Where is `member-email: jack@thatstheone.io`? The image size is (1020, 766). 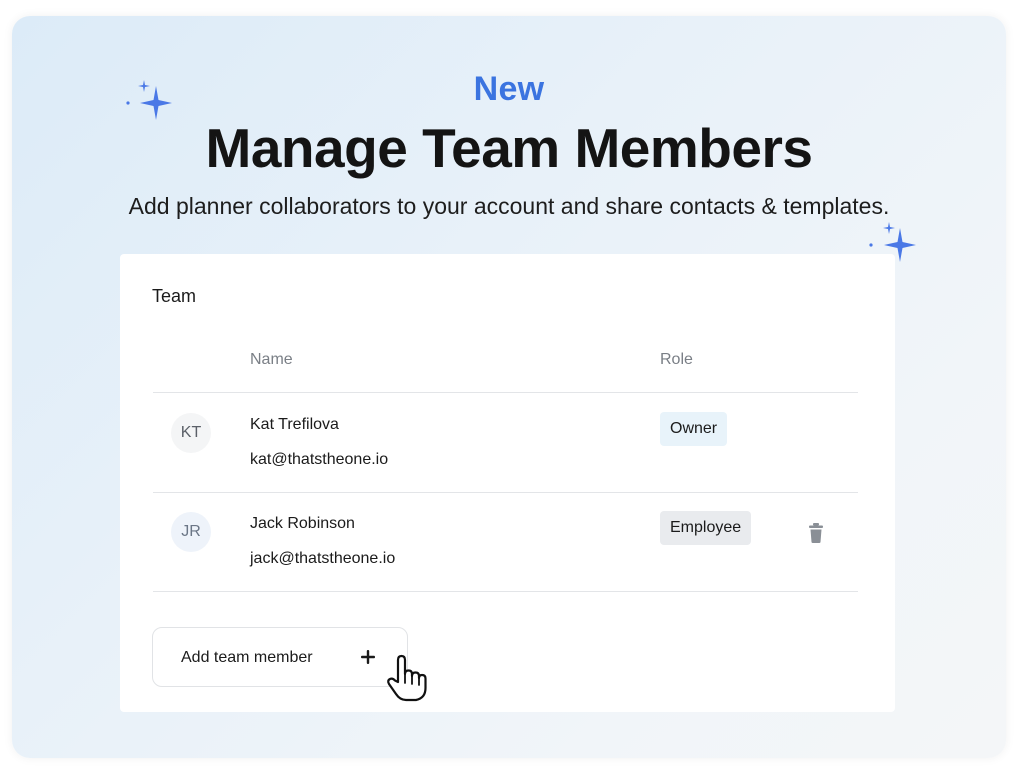 member-email: jack@thatstheone.io is located at coordinates (323, 558).